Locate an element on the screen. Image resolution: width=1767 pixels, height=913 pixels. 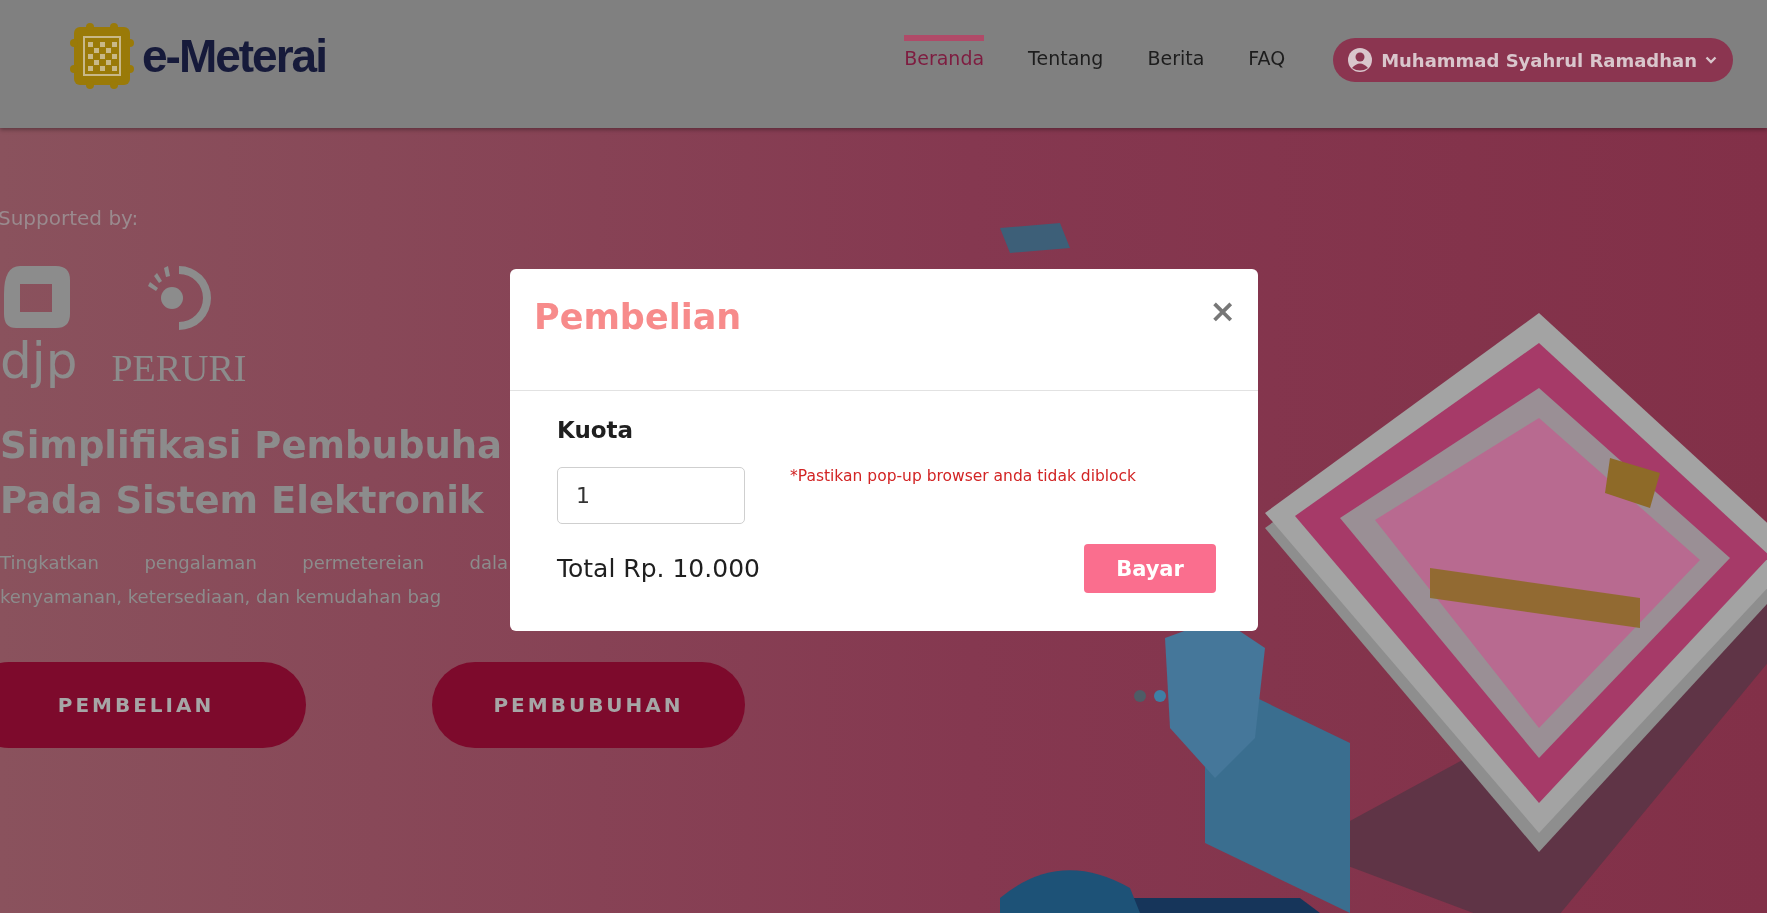
quota-label: Kuota is located at coordinates (596, 430).